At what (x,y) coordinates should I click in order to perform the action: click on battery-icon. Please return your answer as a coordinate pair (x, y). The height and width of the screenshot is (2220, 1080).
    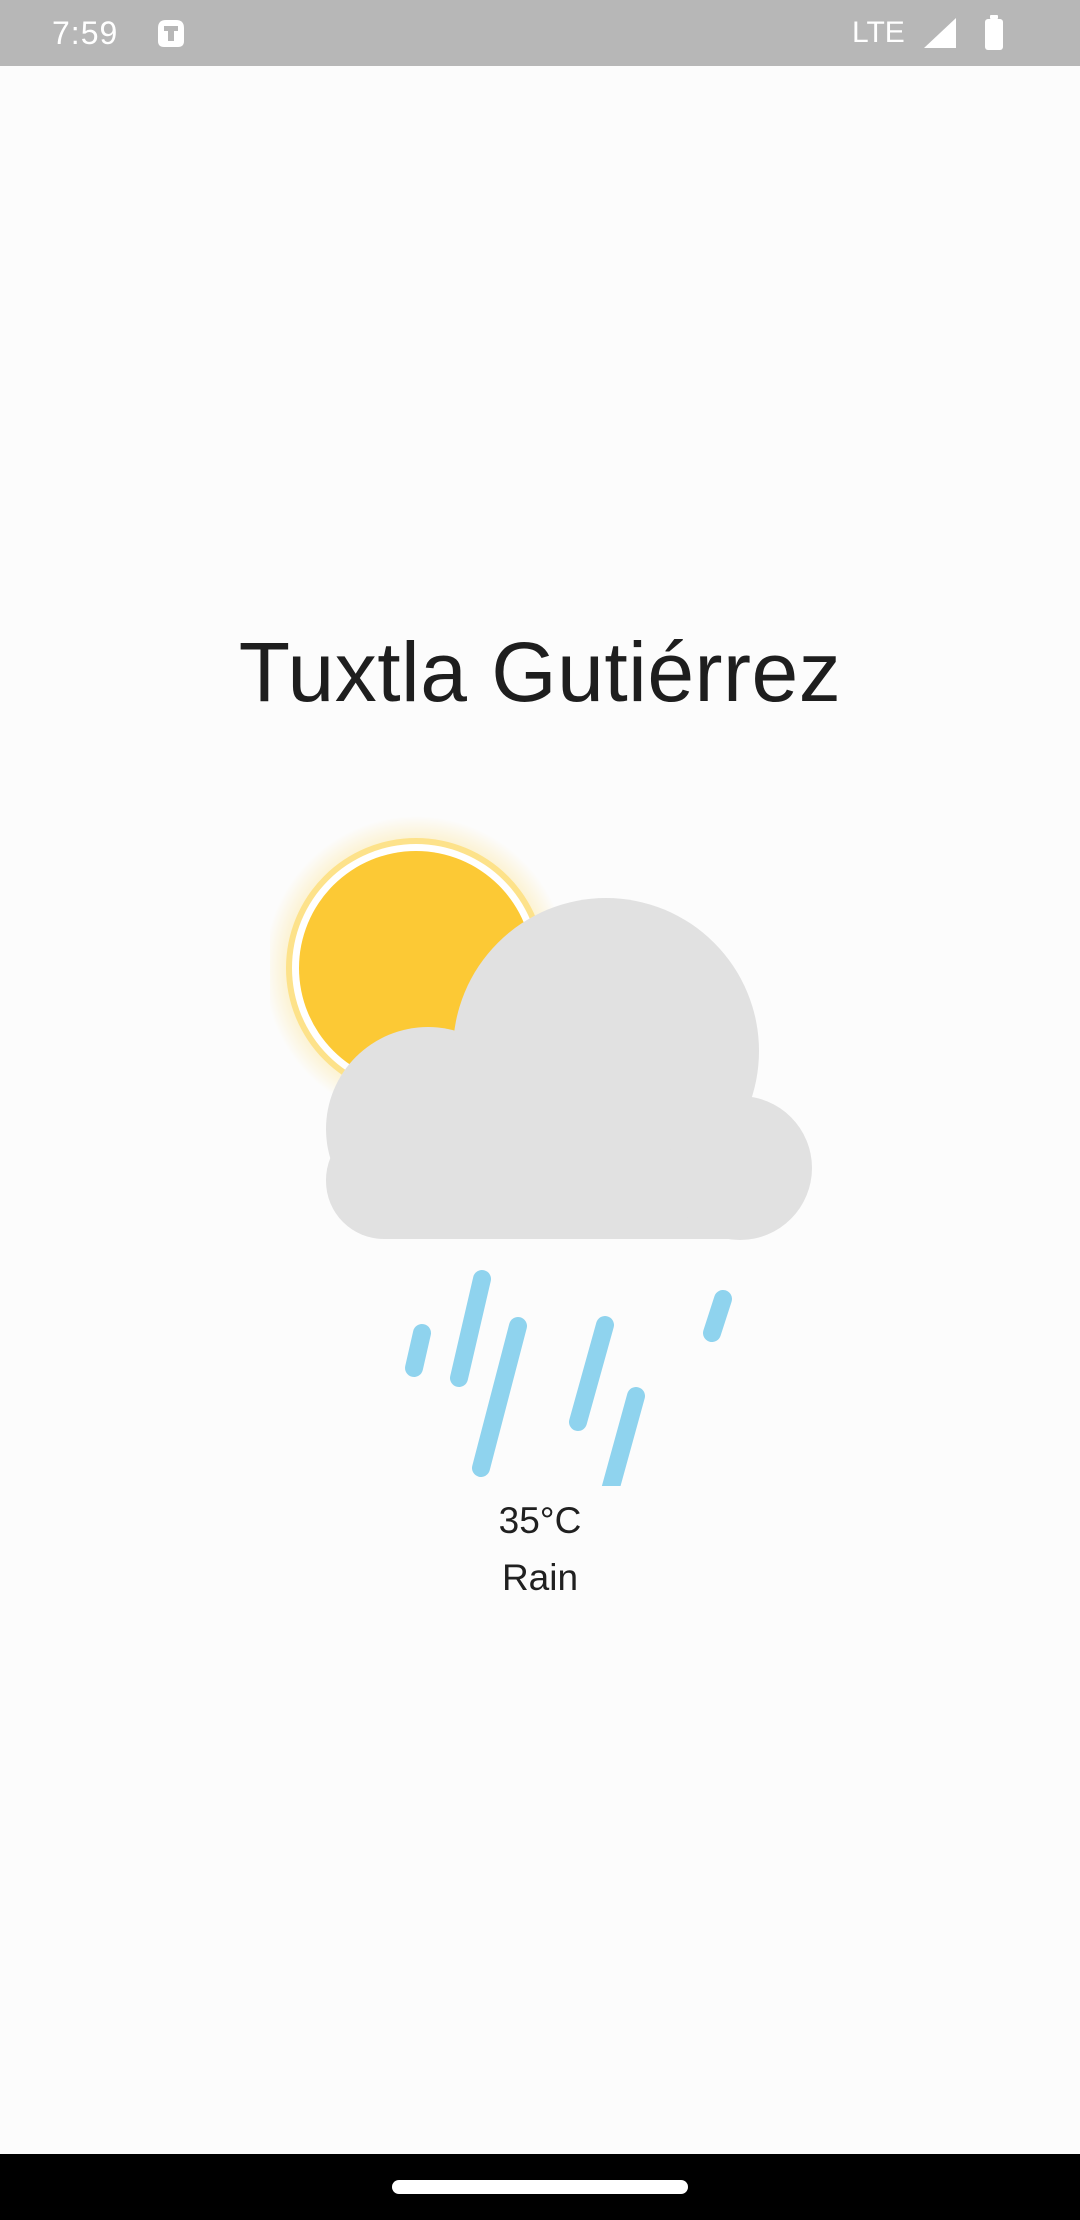
    Looking at the image, I should click on (994, 32).